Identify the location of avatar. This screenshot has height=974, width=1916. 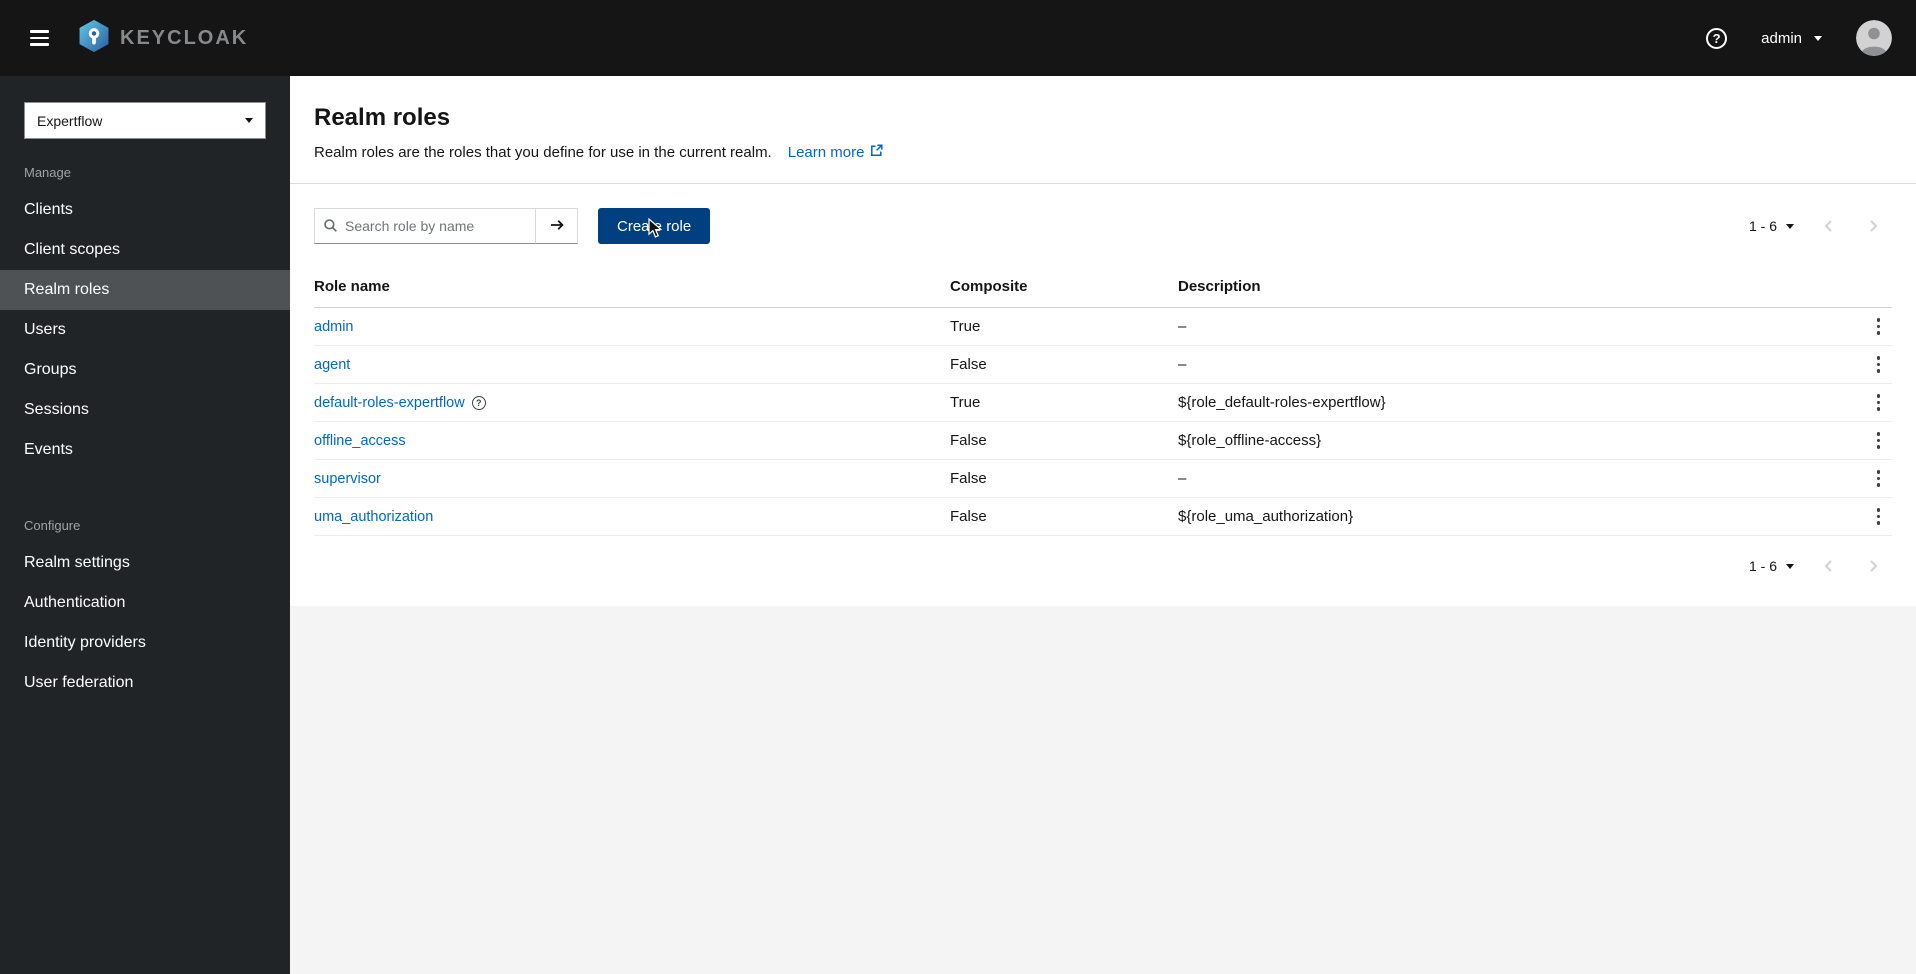
(1874, 38).